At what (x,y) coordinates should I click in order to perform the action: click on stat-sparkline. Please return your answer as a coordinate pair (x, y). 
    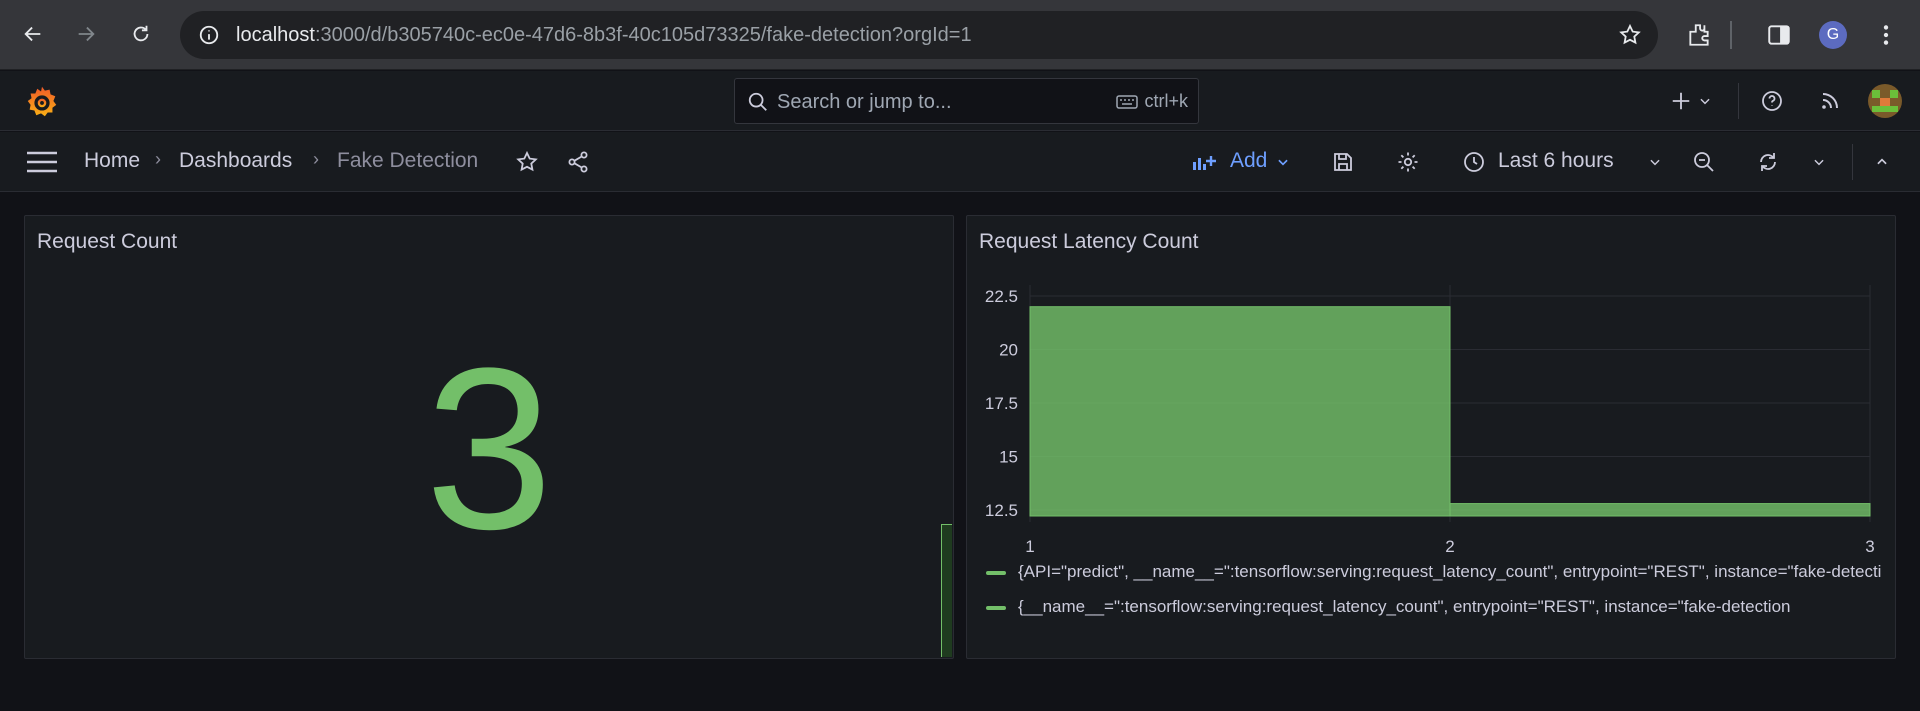
    Looking at the image, I should click on (946, 590).